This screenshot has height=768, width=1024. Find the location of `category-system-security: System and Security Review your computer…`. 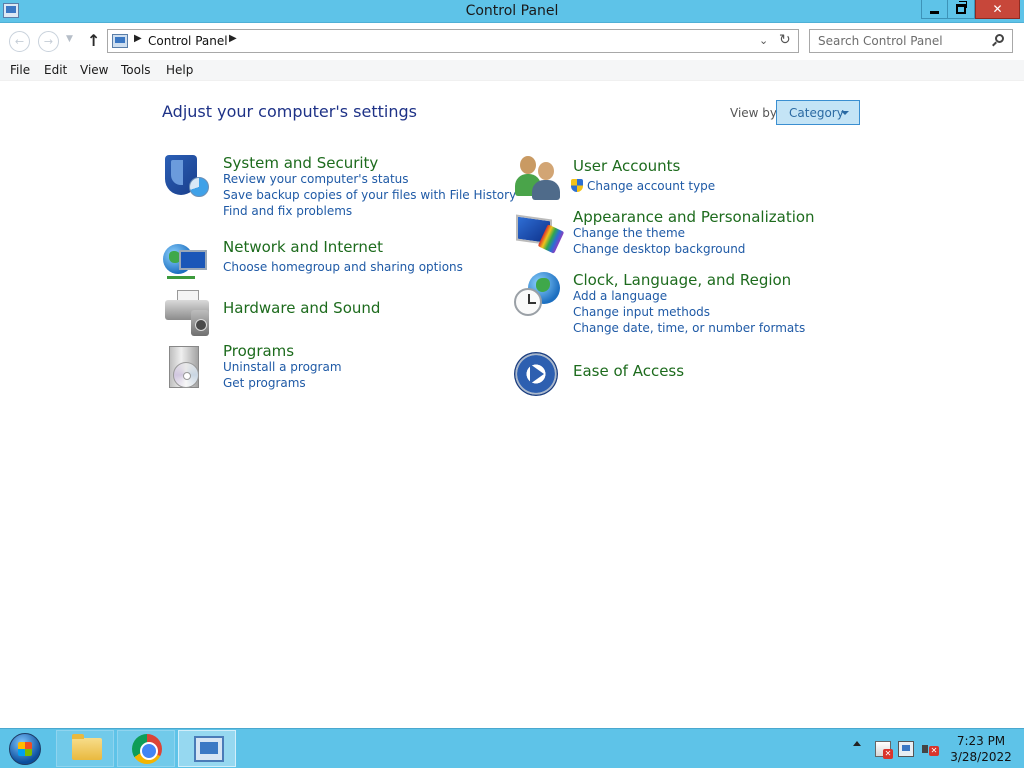

category-system-security: System and Security Review your computer… is located at coordinates (369, 186).